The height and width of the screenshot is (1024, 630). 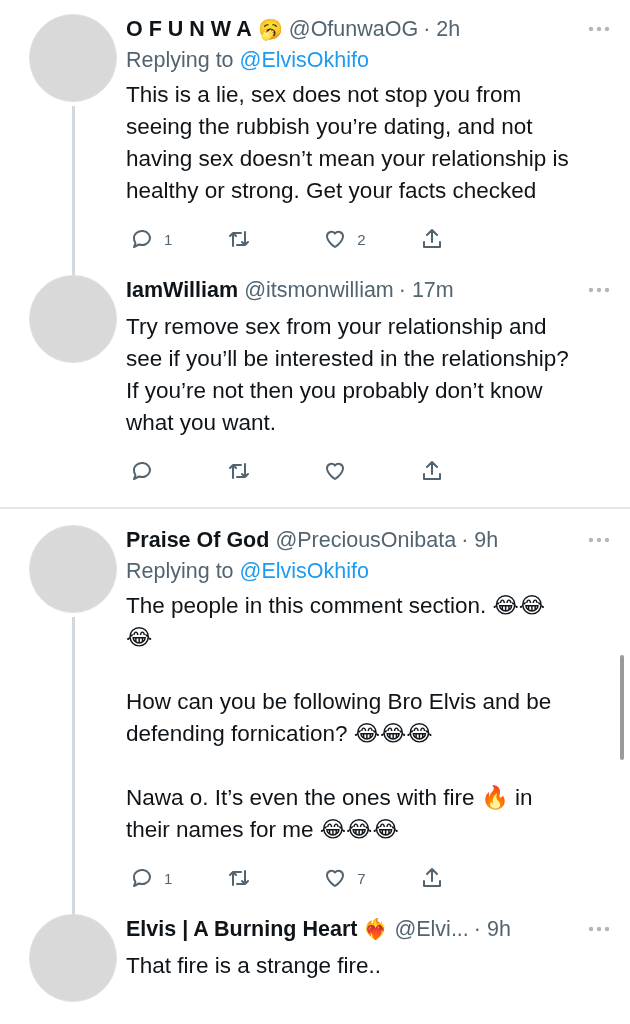 I want to click on name-emoji: ❤‍🔥, so click(x=376, y=929).